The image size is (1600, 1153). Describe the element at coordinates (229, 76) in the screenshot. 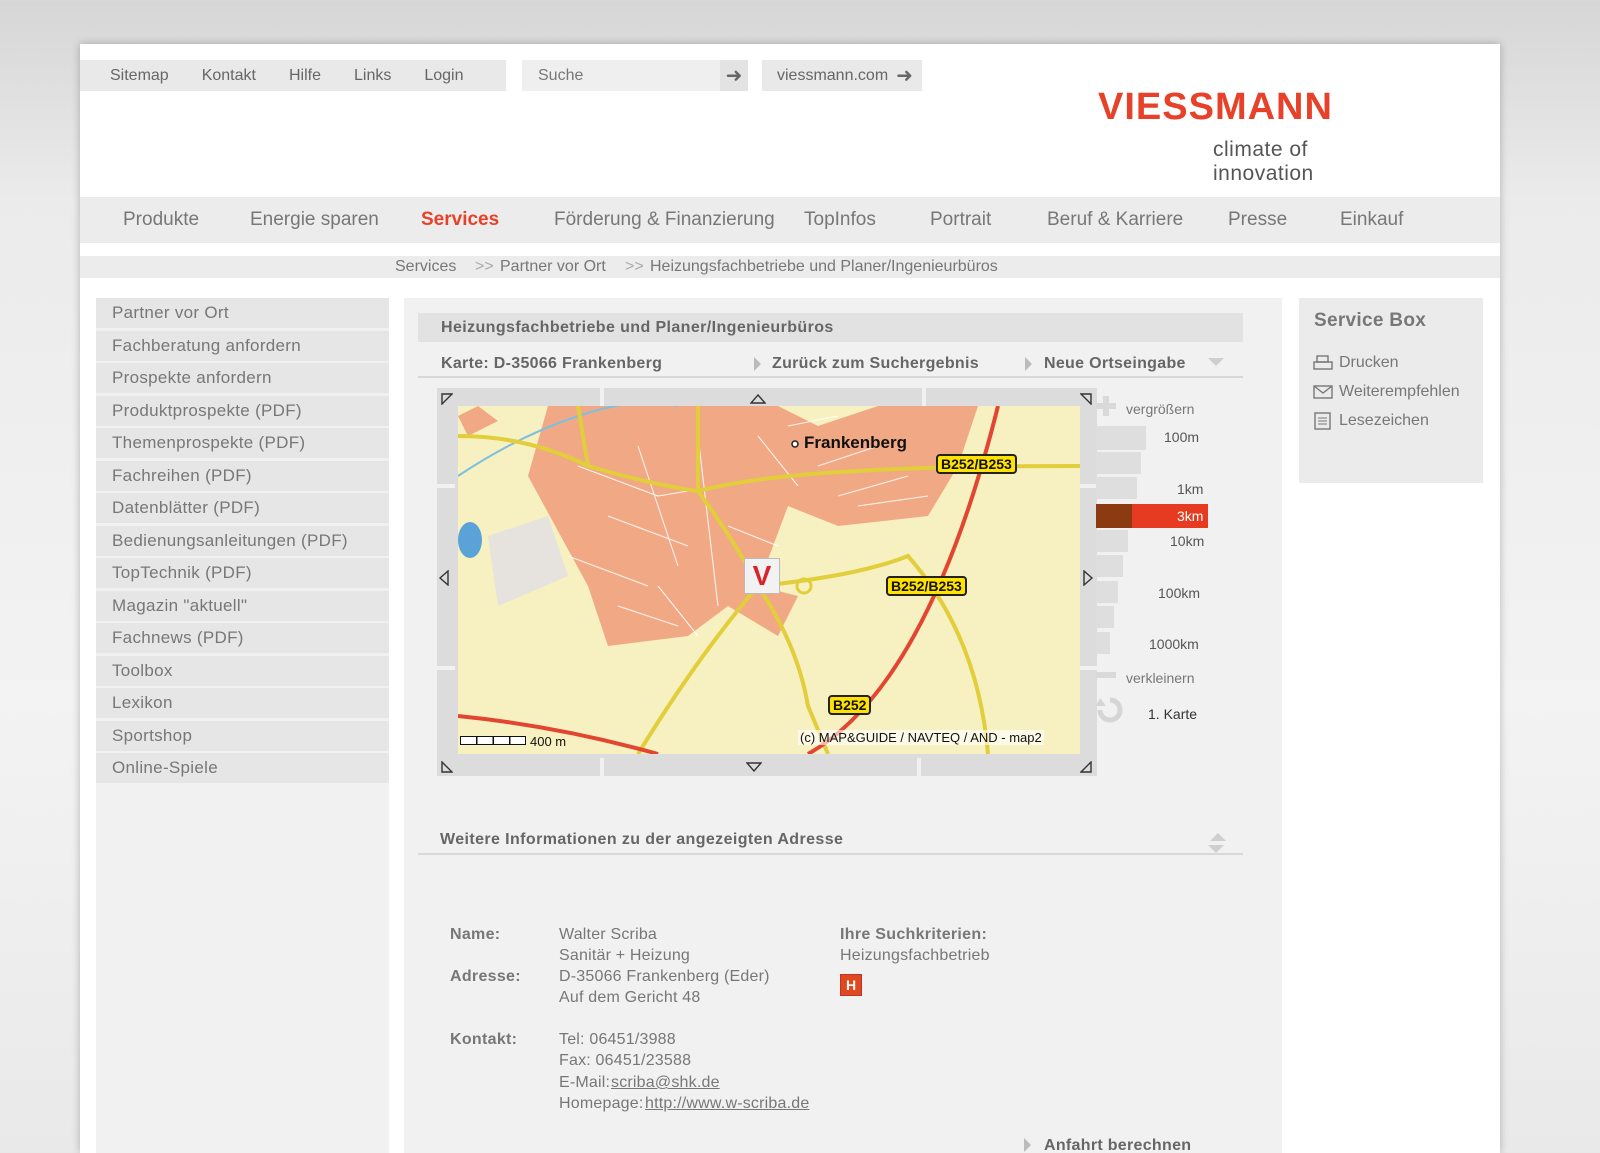

I see `toplink-kontakt: Kontakt` at that location.